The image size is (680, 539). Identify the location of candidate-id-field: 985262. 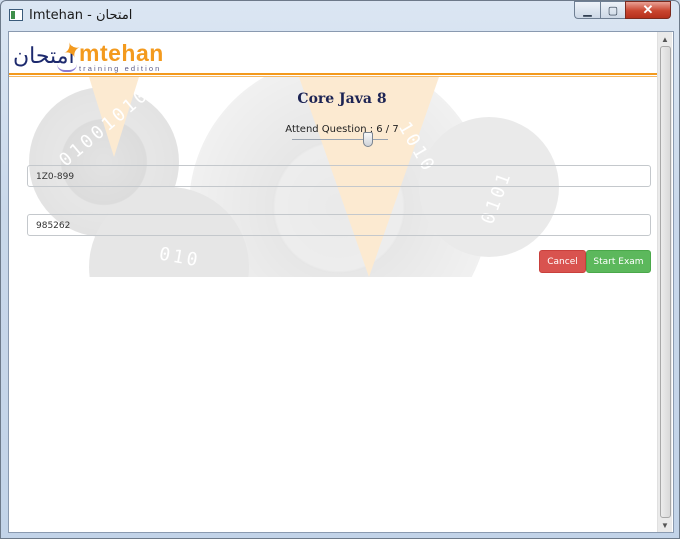
(339, 225).